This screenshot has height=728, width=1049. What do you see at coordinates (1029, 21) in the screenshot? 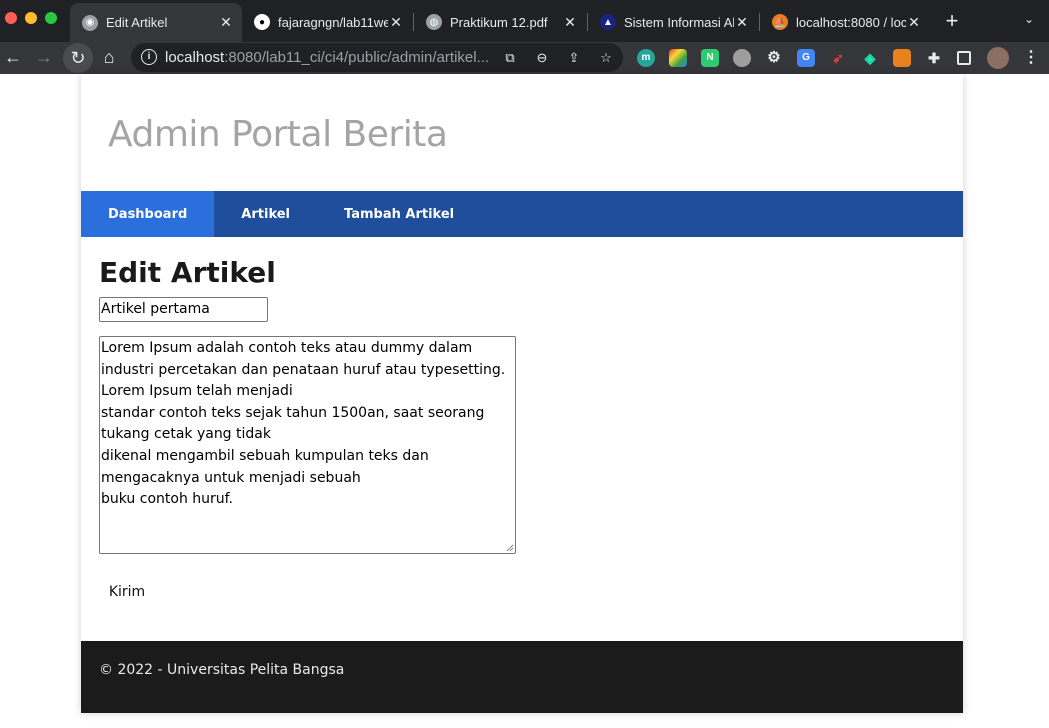
I see `tab-search-chevron-icon: ⌄` at bounding box center [1029, 21].